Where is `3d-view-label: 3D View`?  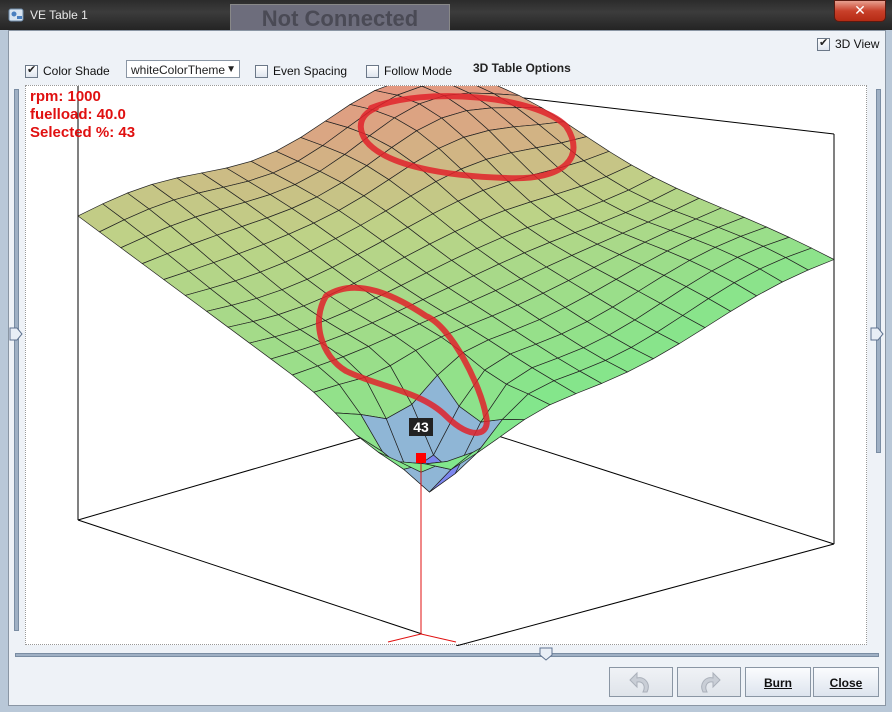
3d-view-label: 3D View is located at coordinates (857, 44).